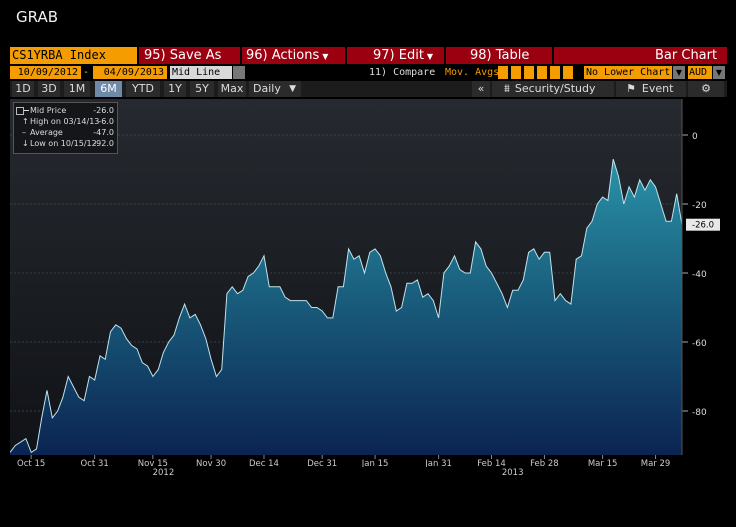 The height and width of the screenshot is (527, 736). Describe the element at coordinates (37, 17) in the screenshot. I see `window-title: GRAB` at that location.